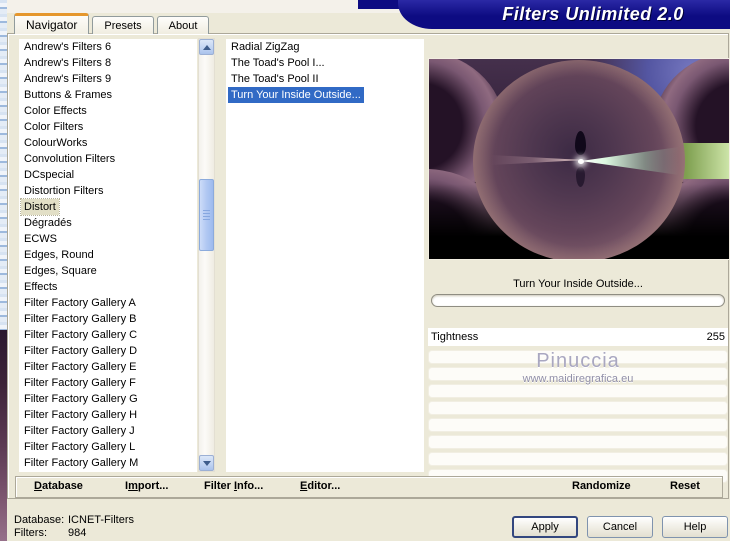 This screenshot has height=541, width=730. I want to click on filter-list-item: The Toad's Pool II, so click(275, 79).